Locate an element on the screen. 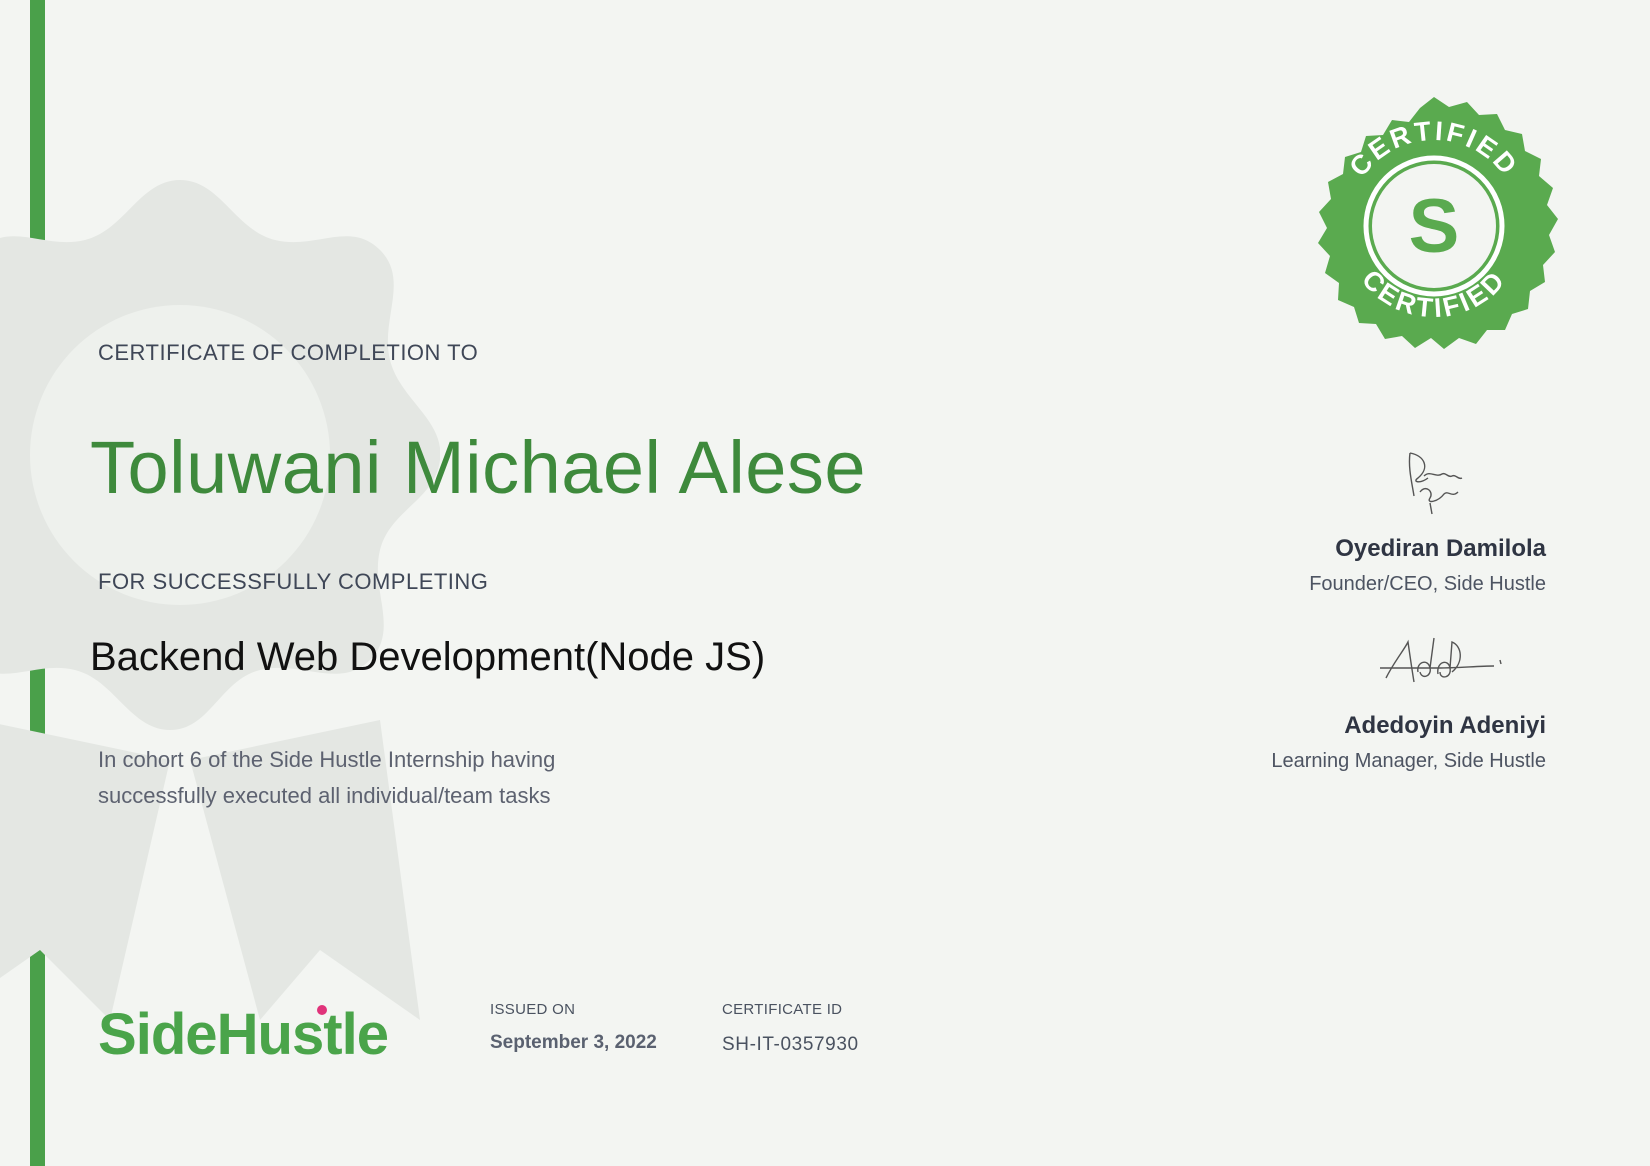 This screenshot has width=1650, height=1166. signatory-role: Learning Manager, Side Hustle is located at coordinates (1408, 761).